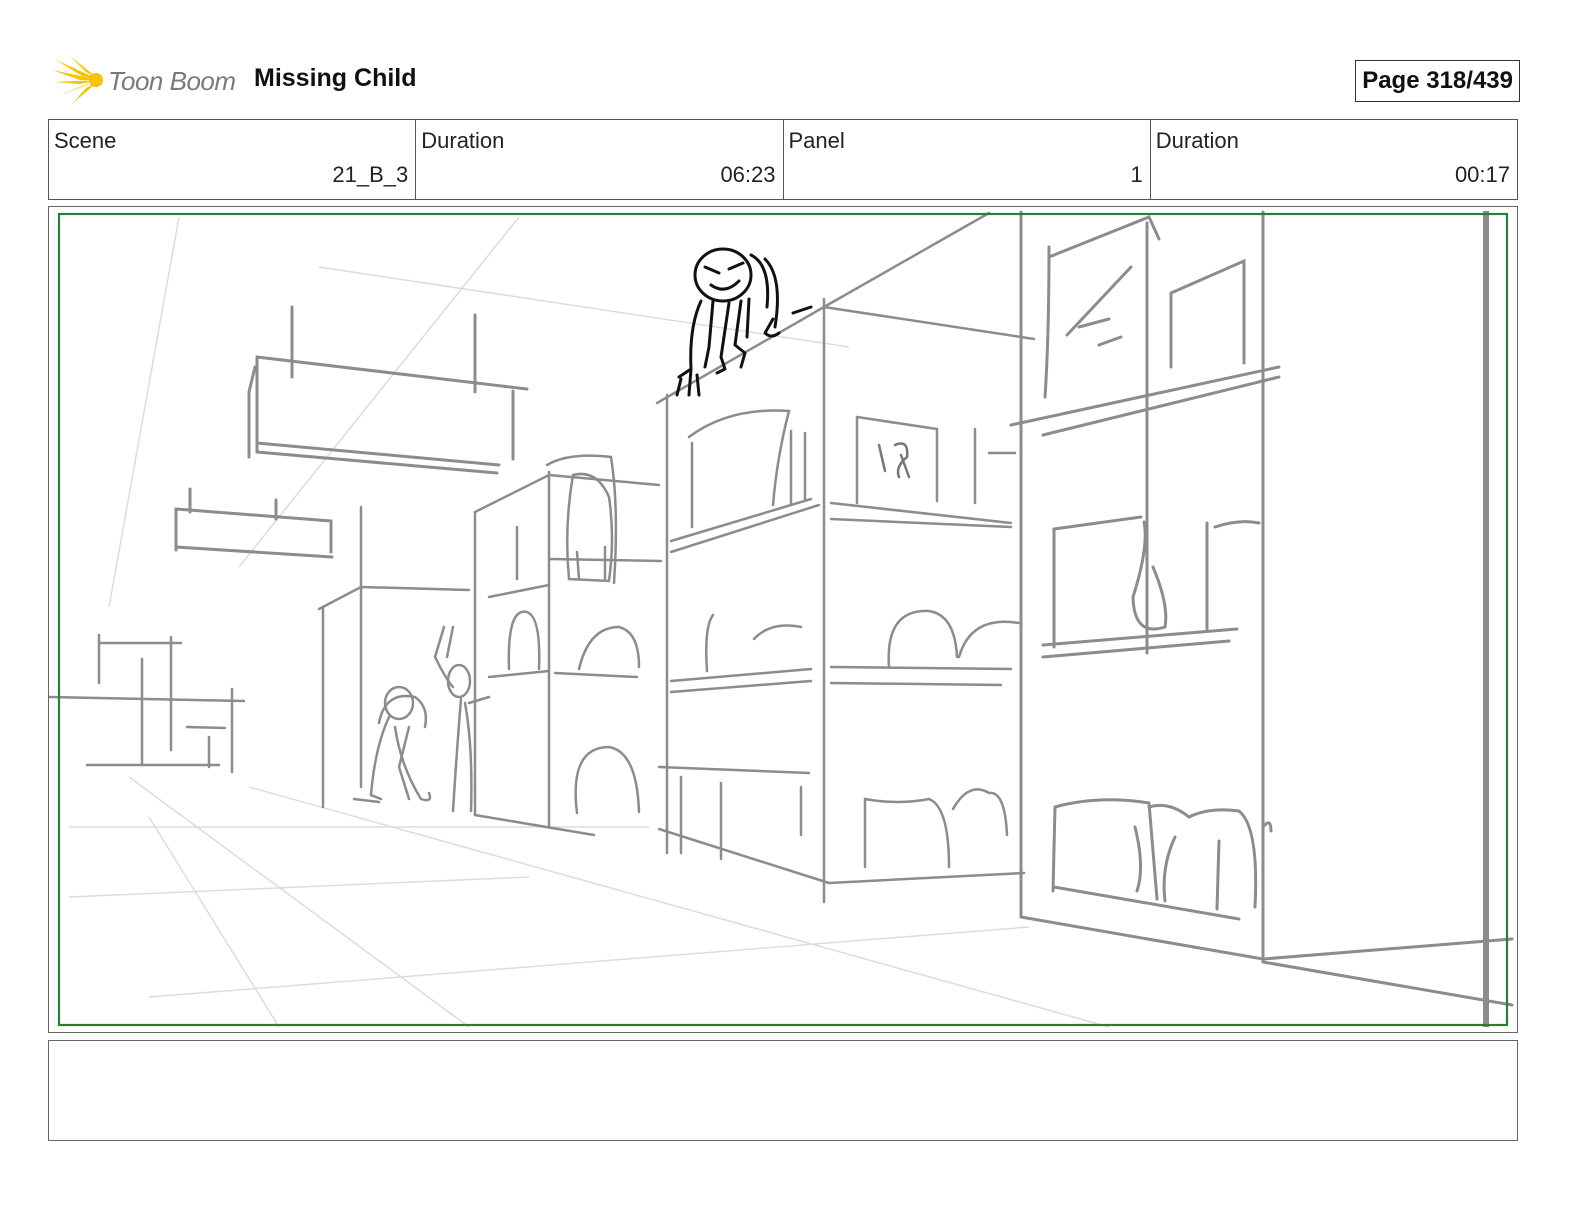 This screenshot has height=1224, width=1584. Describe the element at coordinates (1197, 140) in the screenshot. I see `panel-duration-label: Duration` at that location.